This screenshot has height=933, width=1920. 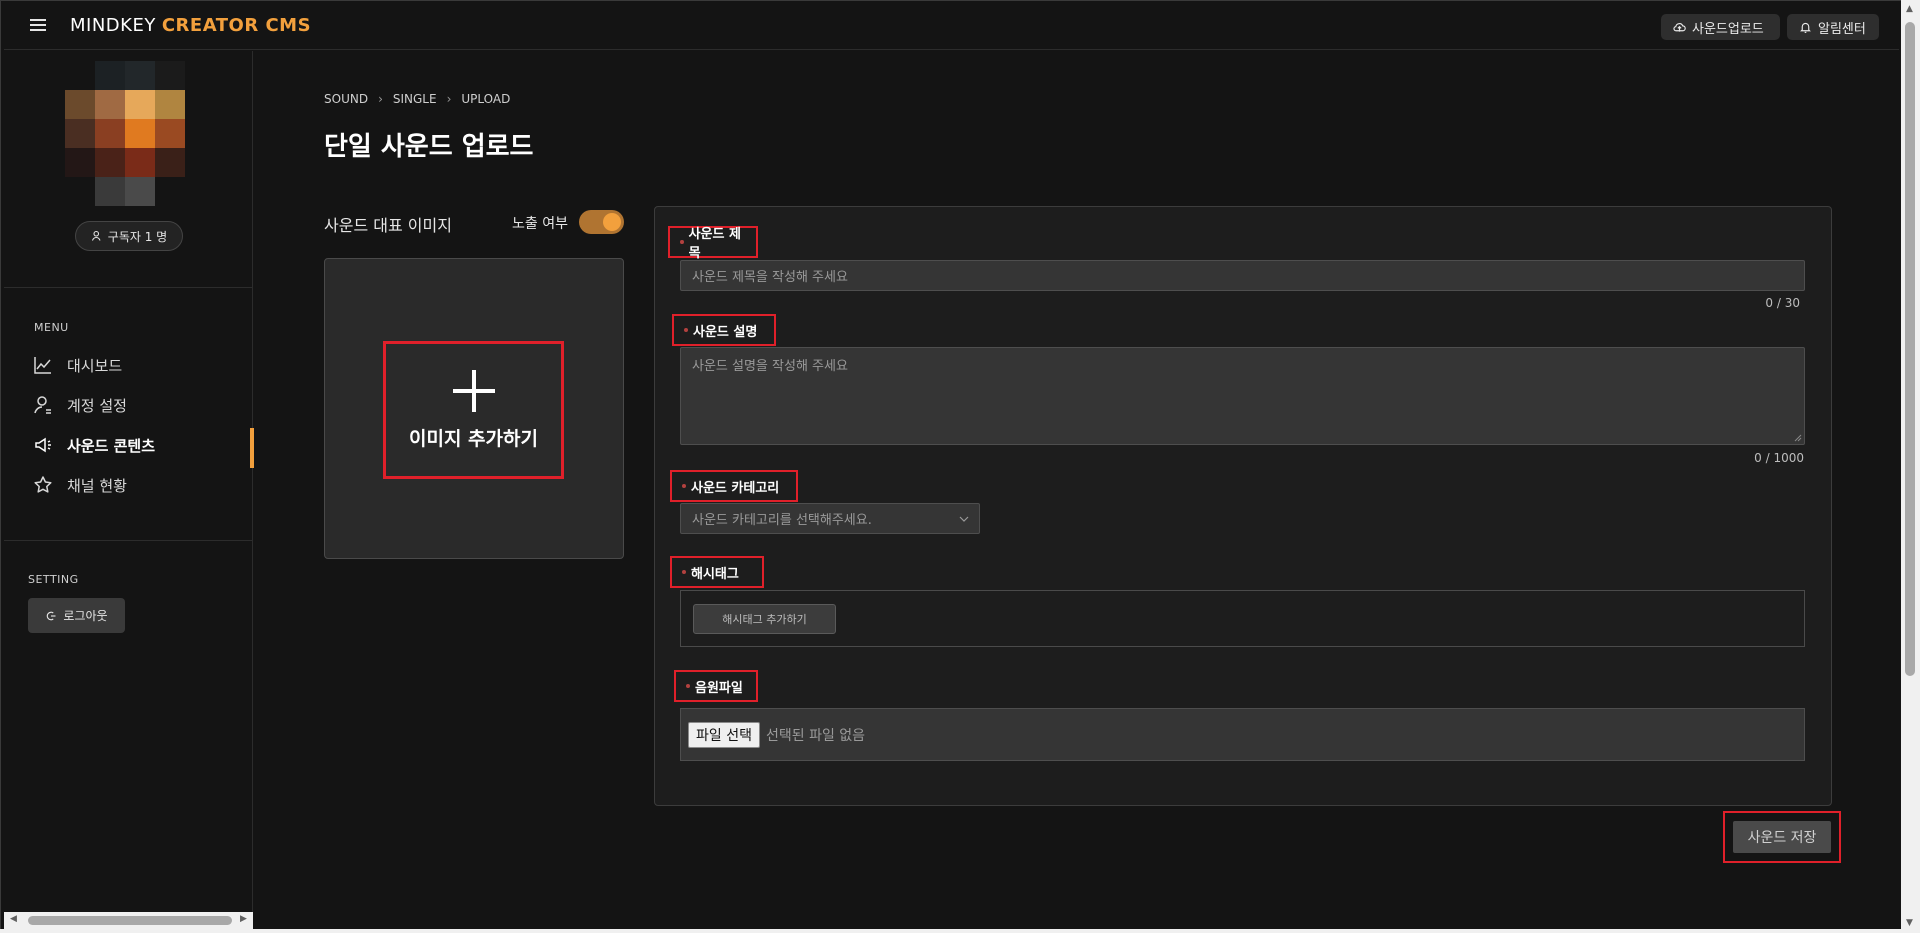 I want to click on brand-logo: MINDKEY CREATOR CMS, so click(x=190, y=25).